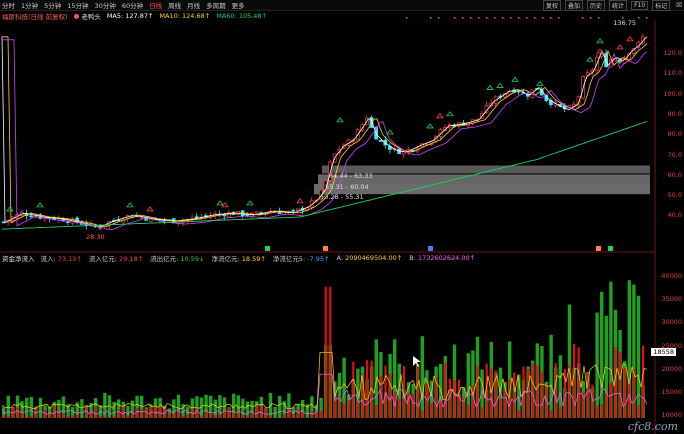  I want to click on indicator-field-0: 流入: 73.13↑, so click(61, 258).